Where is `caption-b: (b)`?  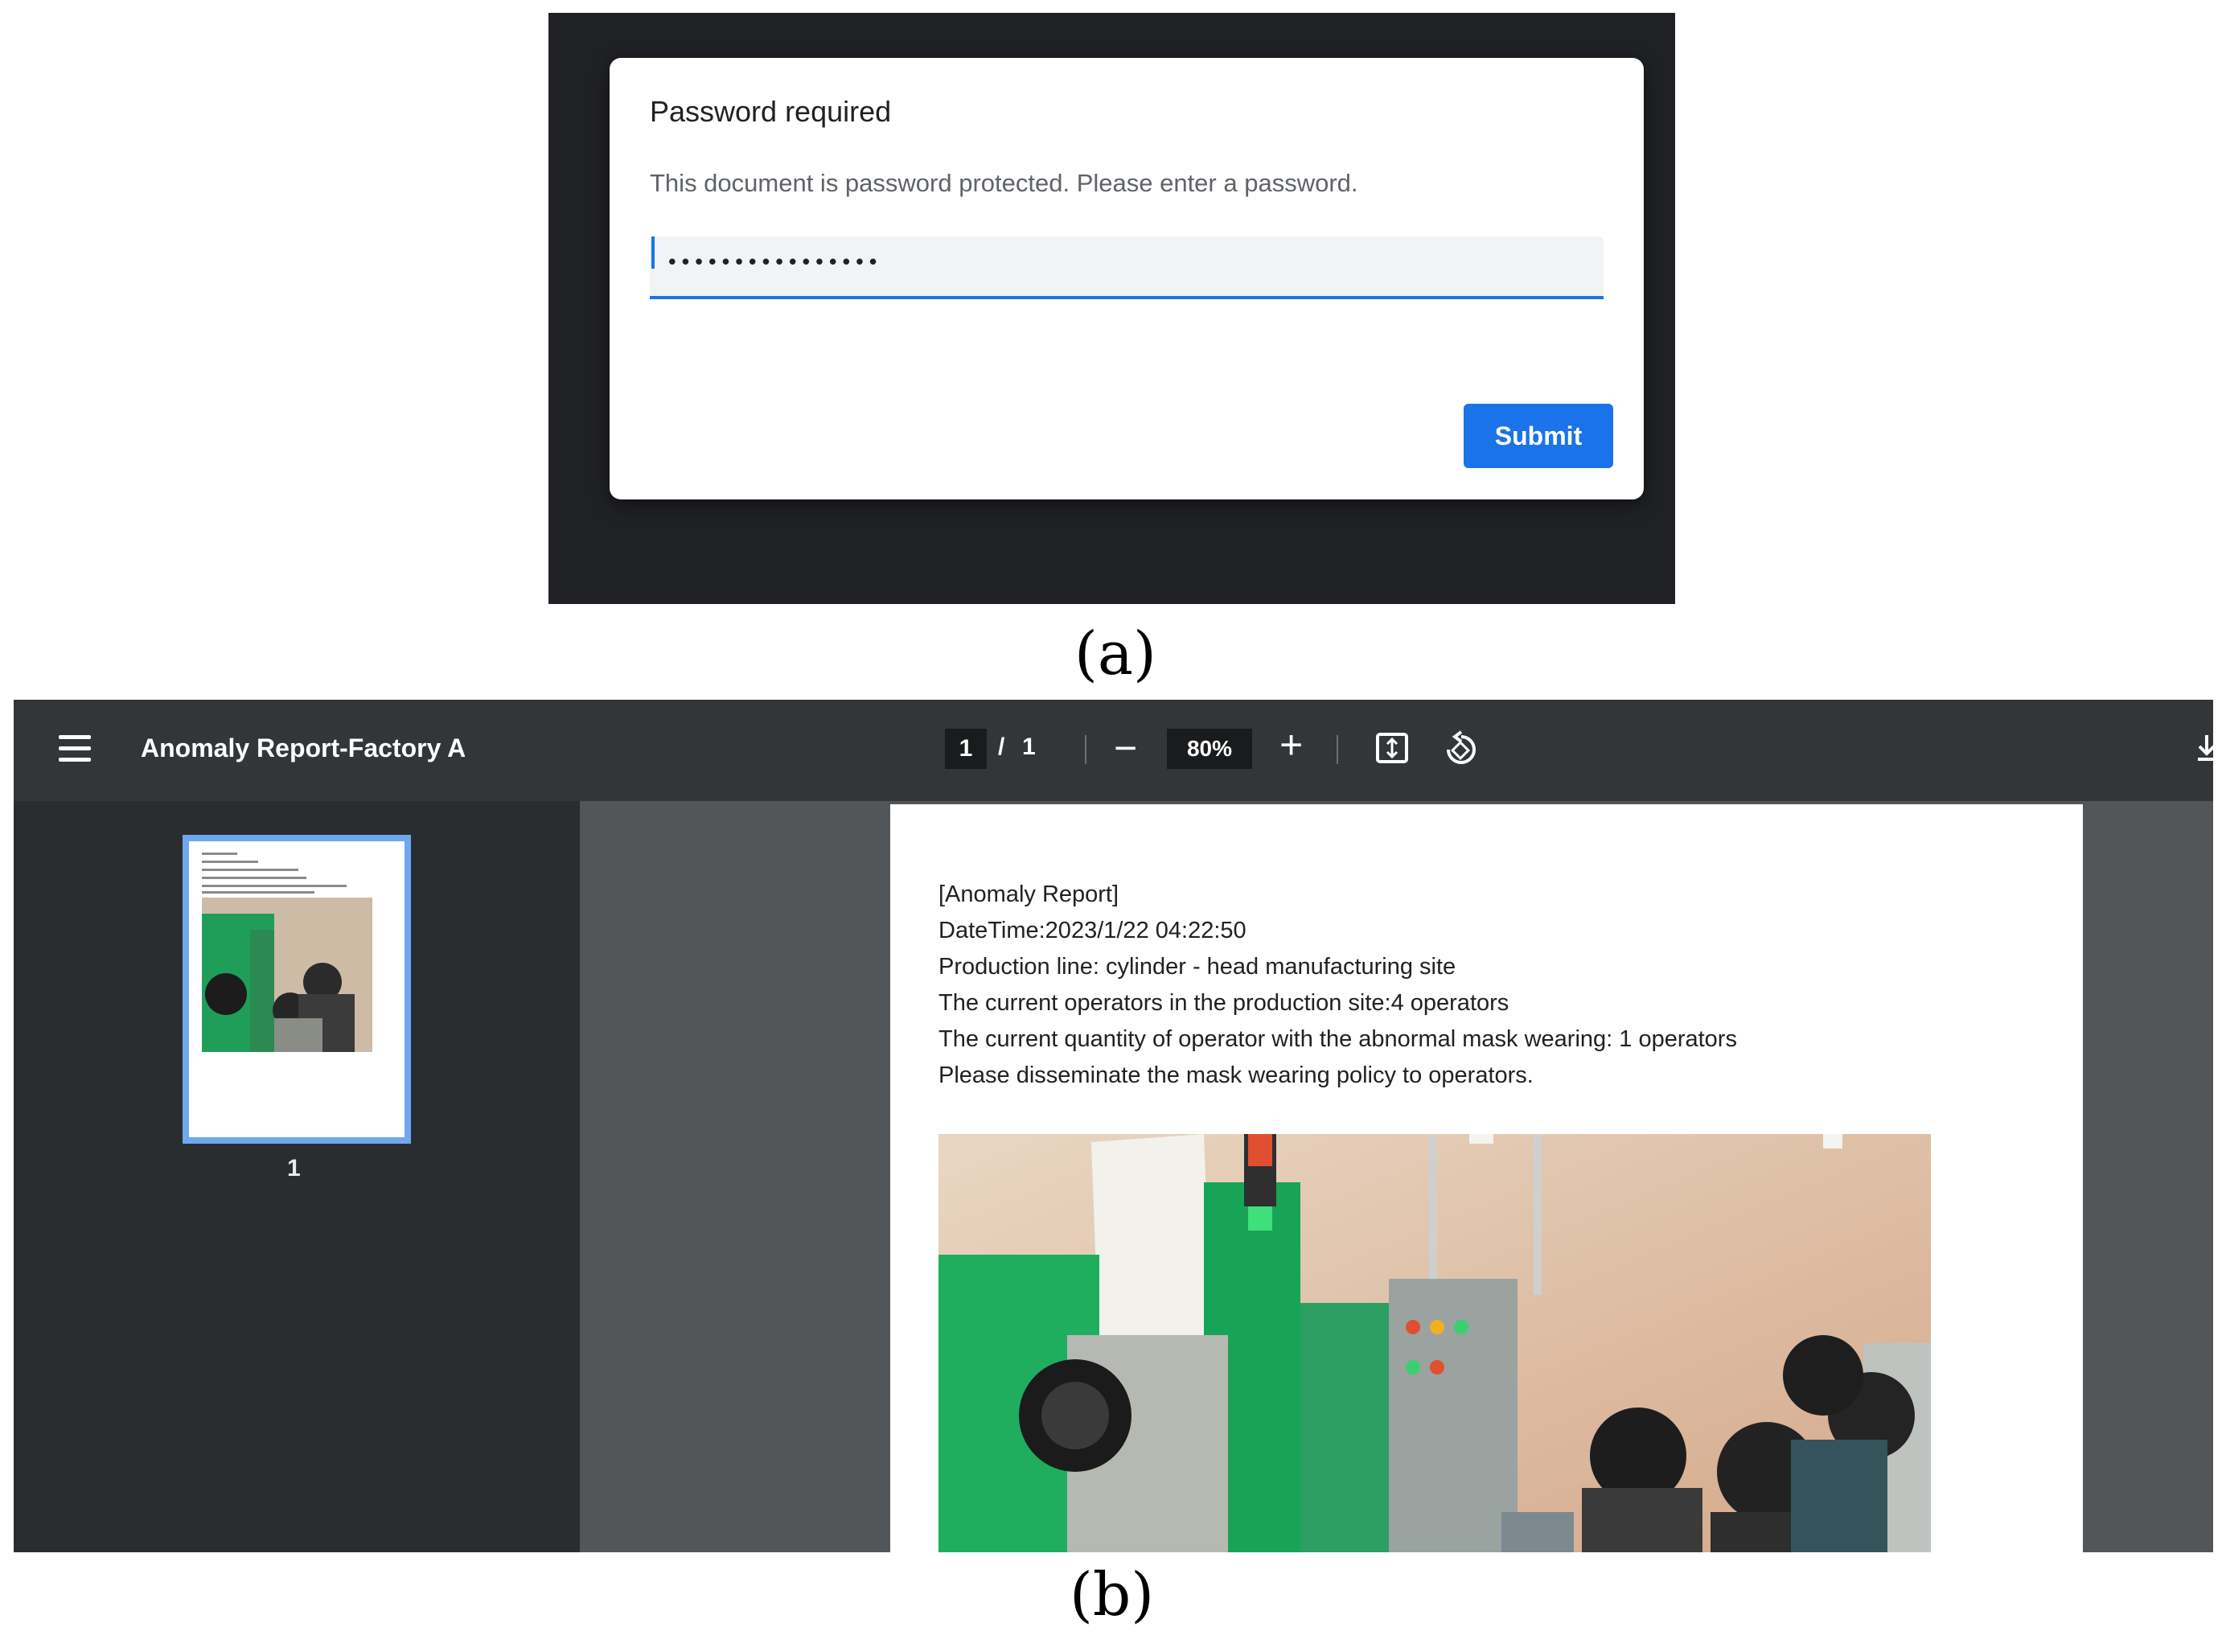
caption-b: (b) is located at coordinates (1112, 1594).